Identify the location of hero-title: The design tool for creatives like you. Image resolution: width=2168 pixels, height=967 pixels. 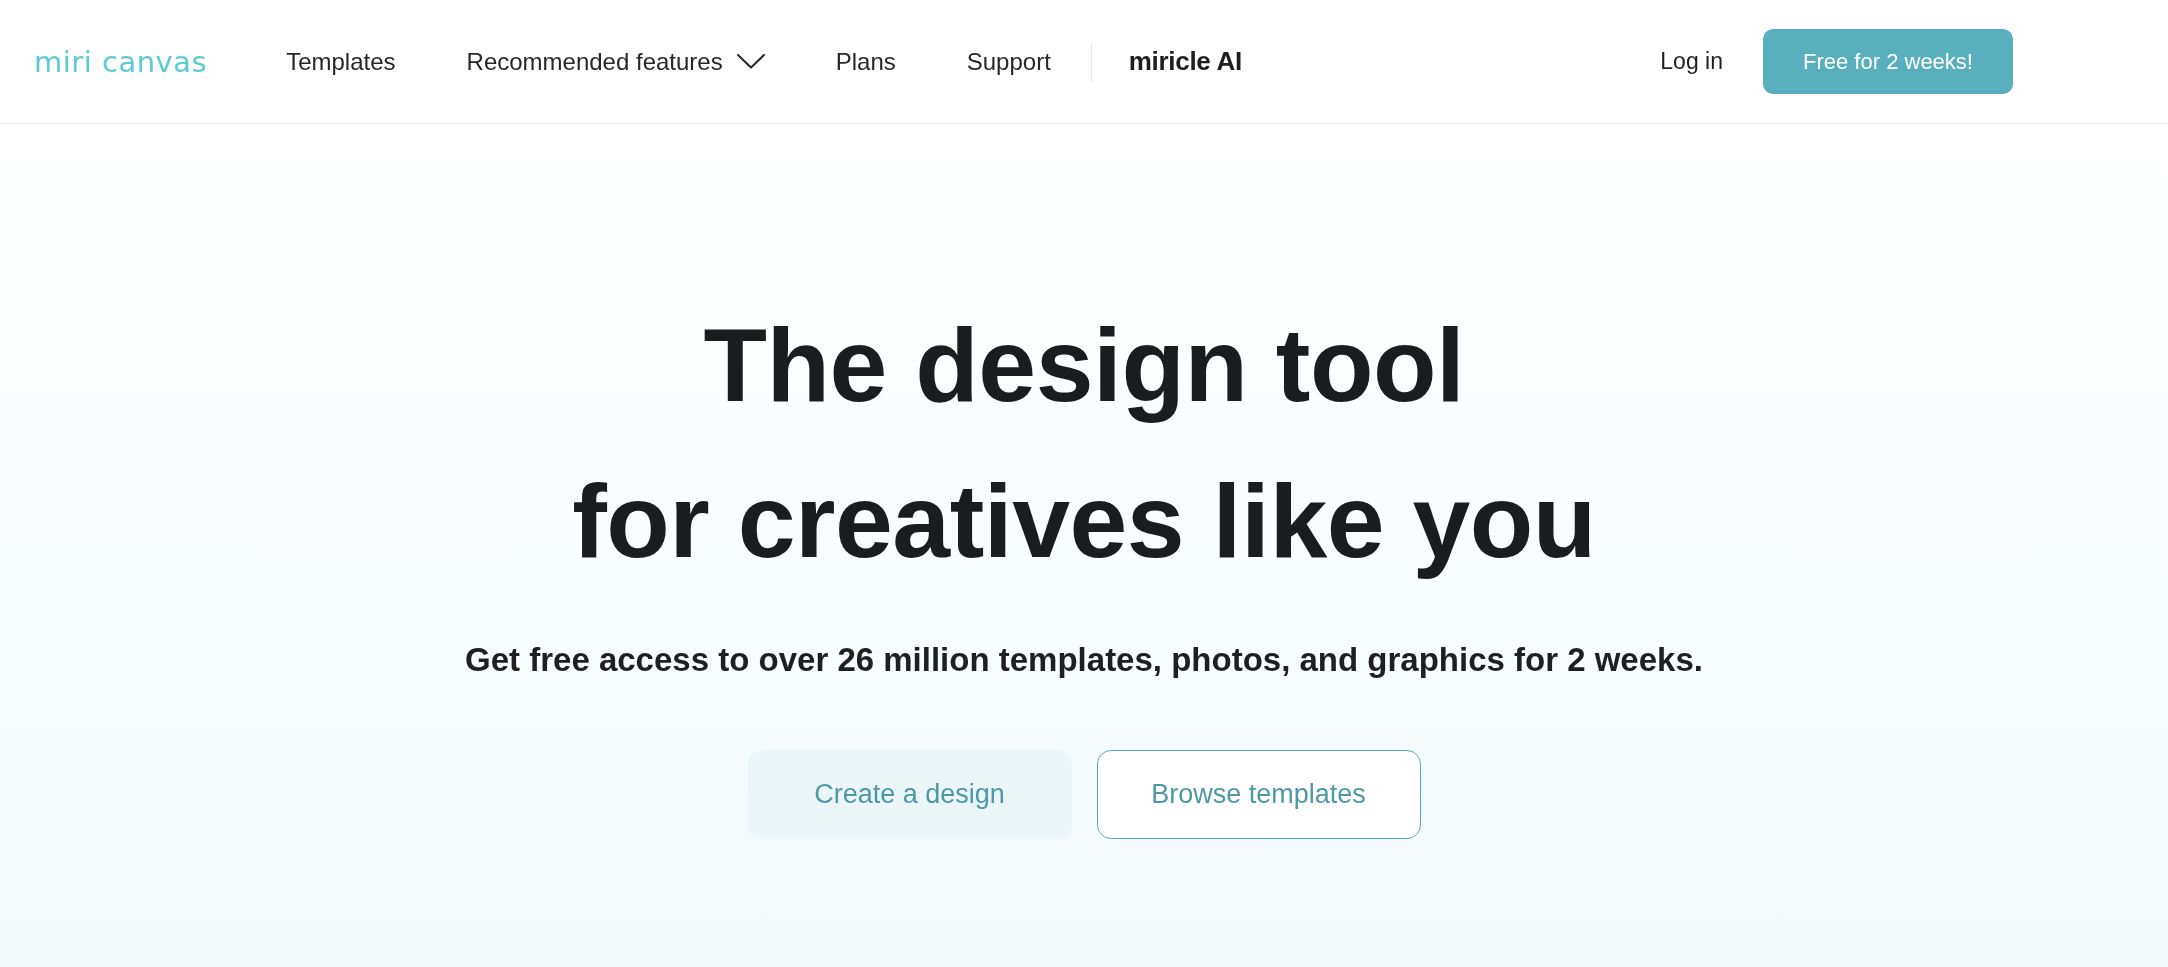
(1084, 443).